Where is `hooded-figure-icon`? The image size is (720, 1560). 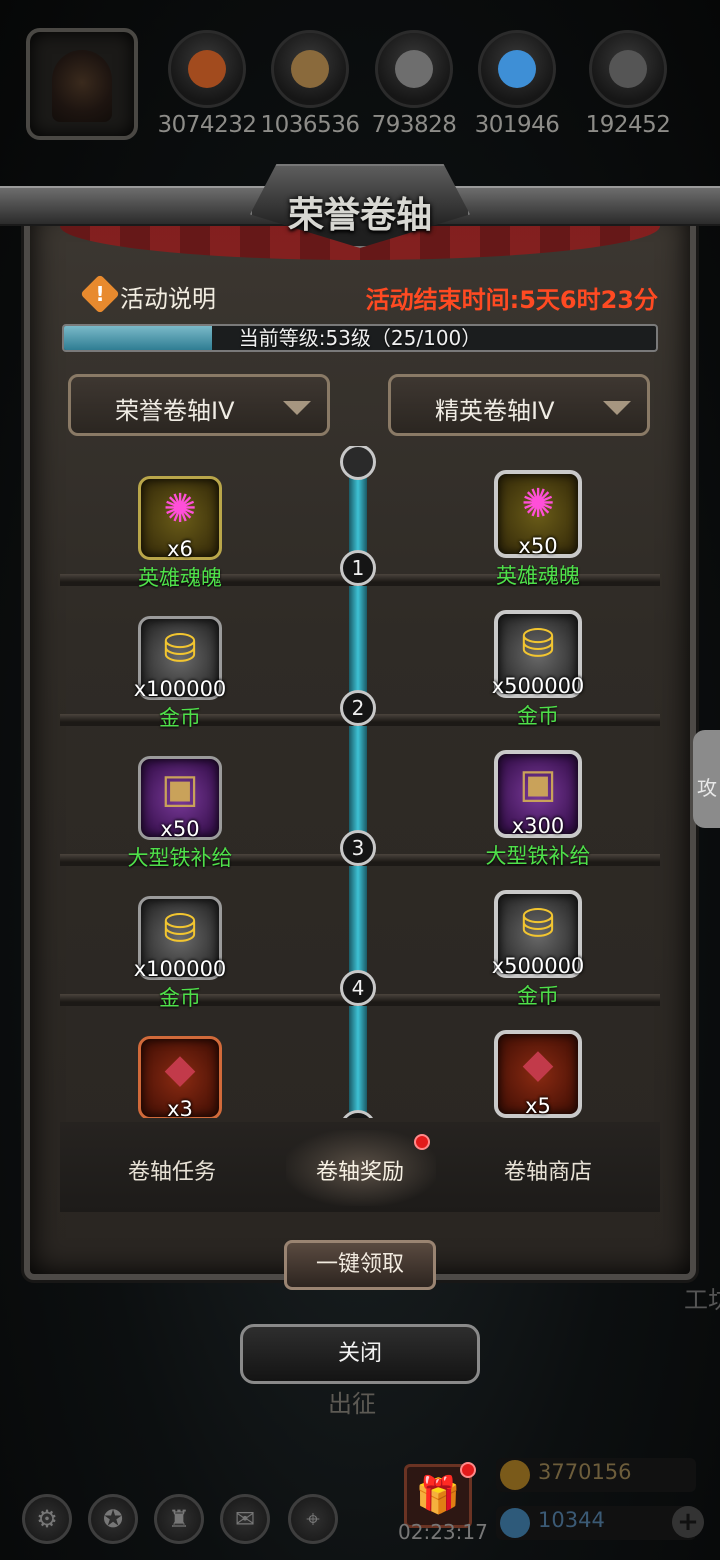
hooded-figure-icon is located at coordinates (82, 86).